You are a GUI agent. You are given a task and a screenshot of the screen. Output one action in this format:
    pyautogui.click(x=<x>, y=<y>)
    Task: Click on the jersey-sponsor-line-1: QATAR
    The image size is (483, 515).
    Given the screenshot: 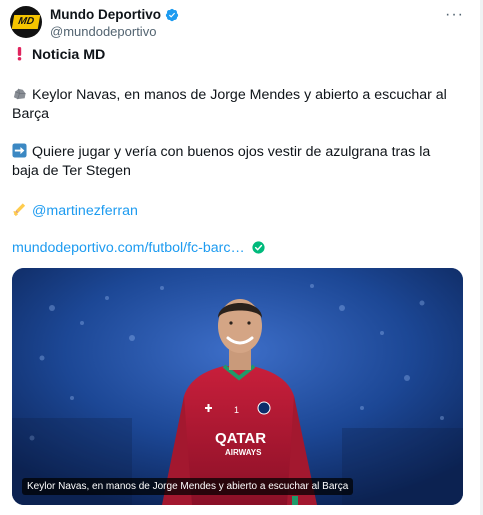 What is the action you would take?
    pyautogui.click(x=240, y=438)
    